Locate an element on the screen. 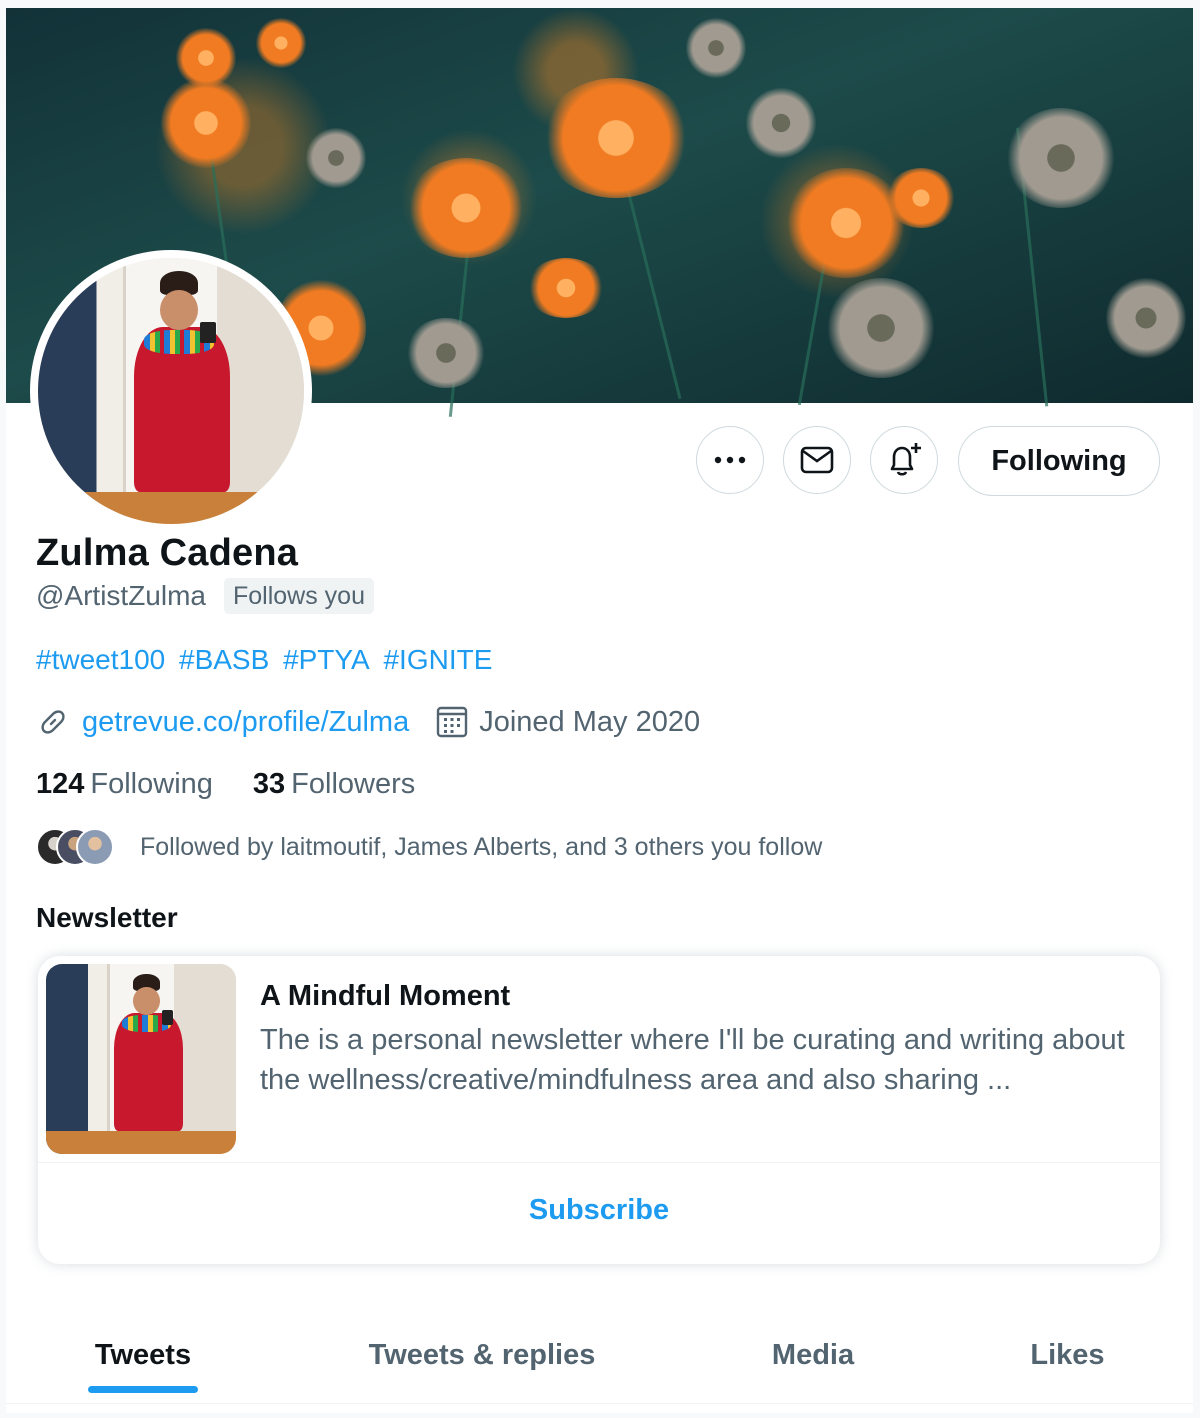  notifications-button is located at coordinates (904, 460).